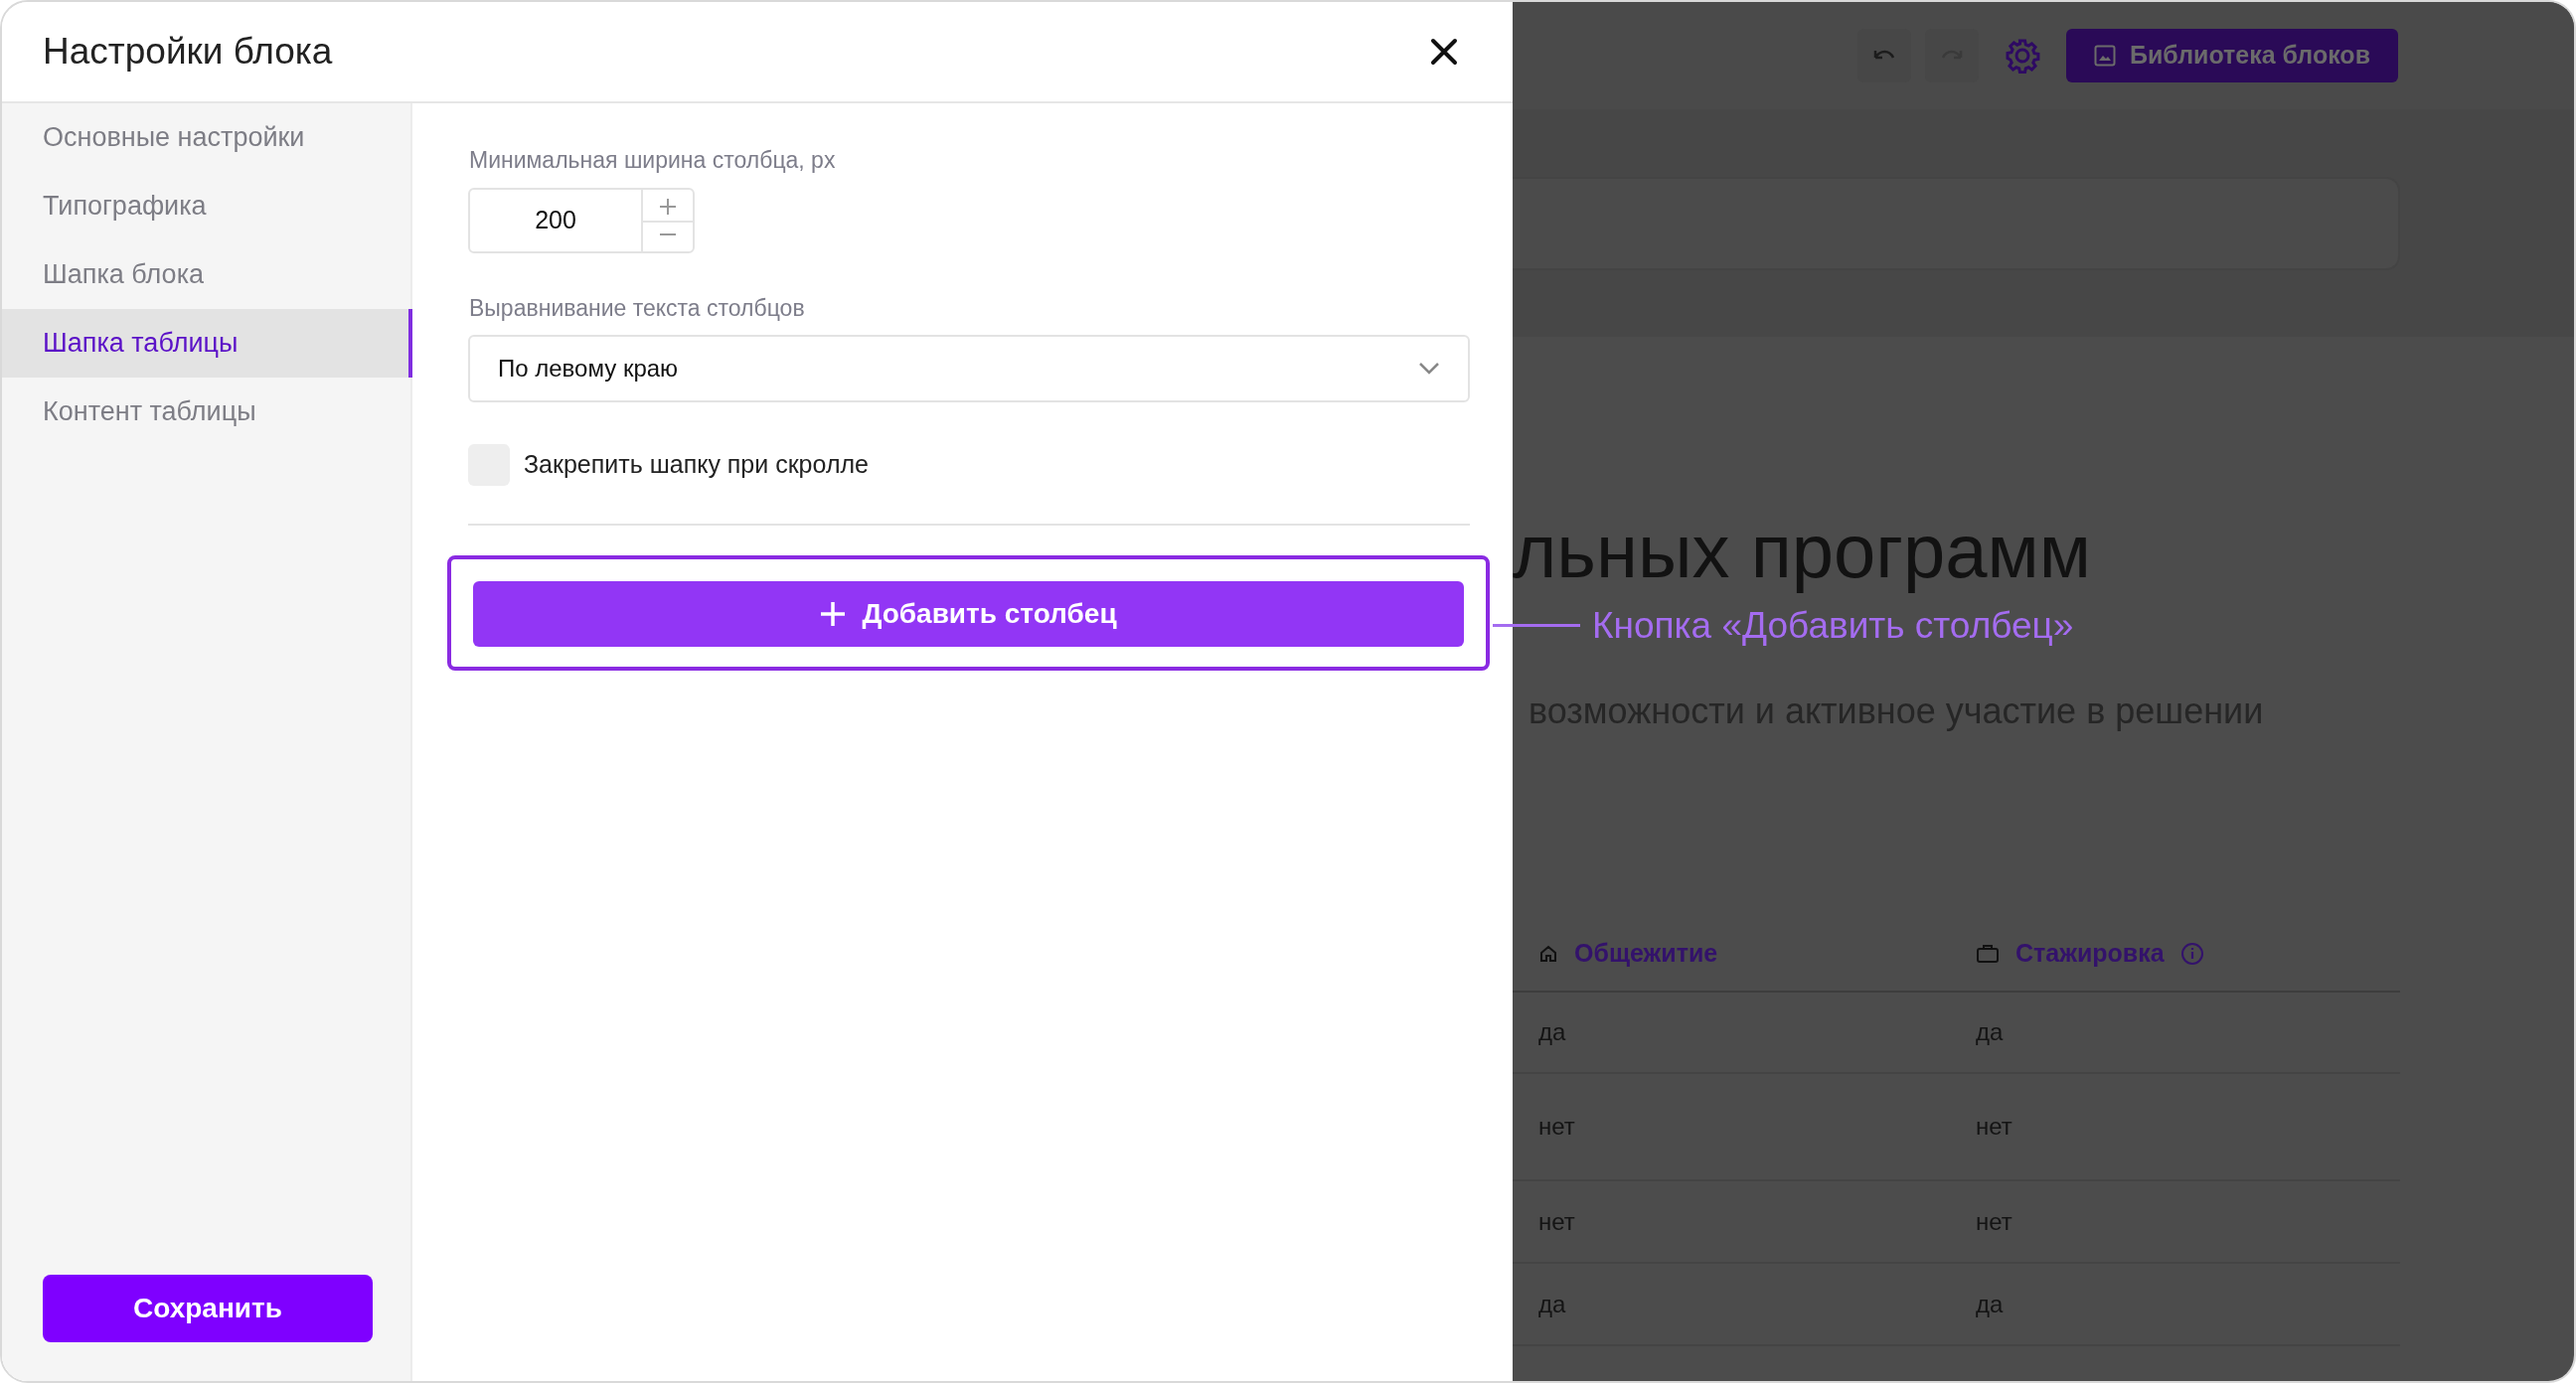 The image size is (2576, 1383). What do you see at coordinates (1956, 223) in the screenshot?
I see `input-field` at bounding box center [1956, 223].